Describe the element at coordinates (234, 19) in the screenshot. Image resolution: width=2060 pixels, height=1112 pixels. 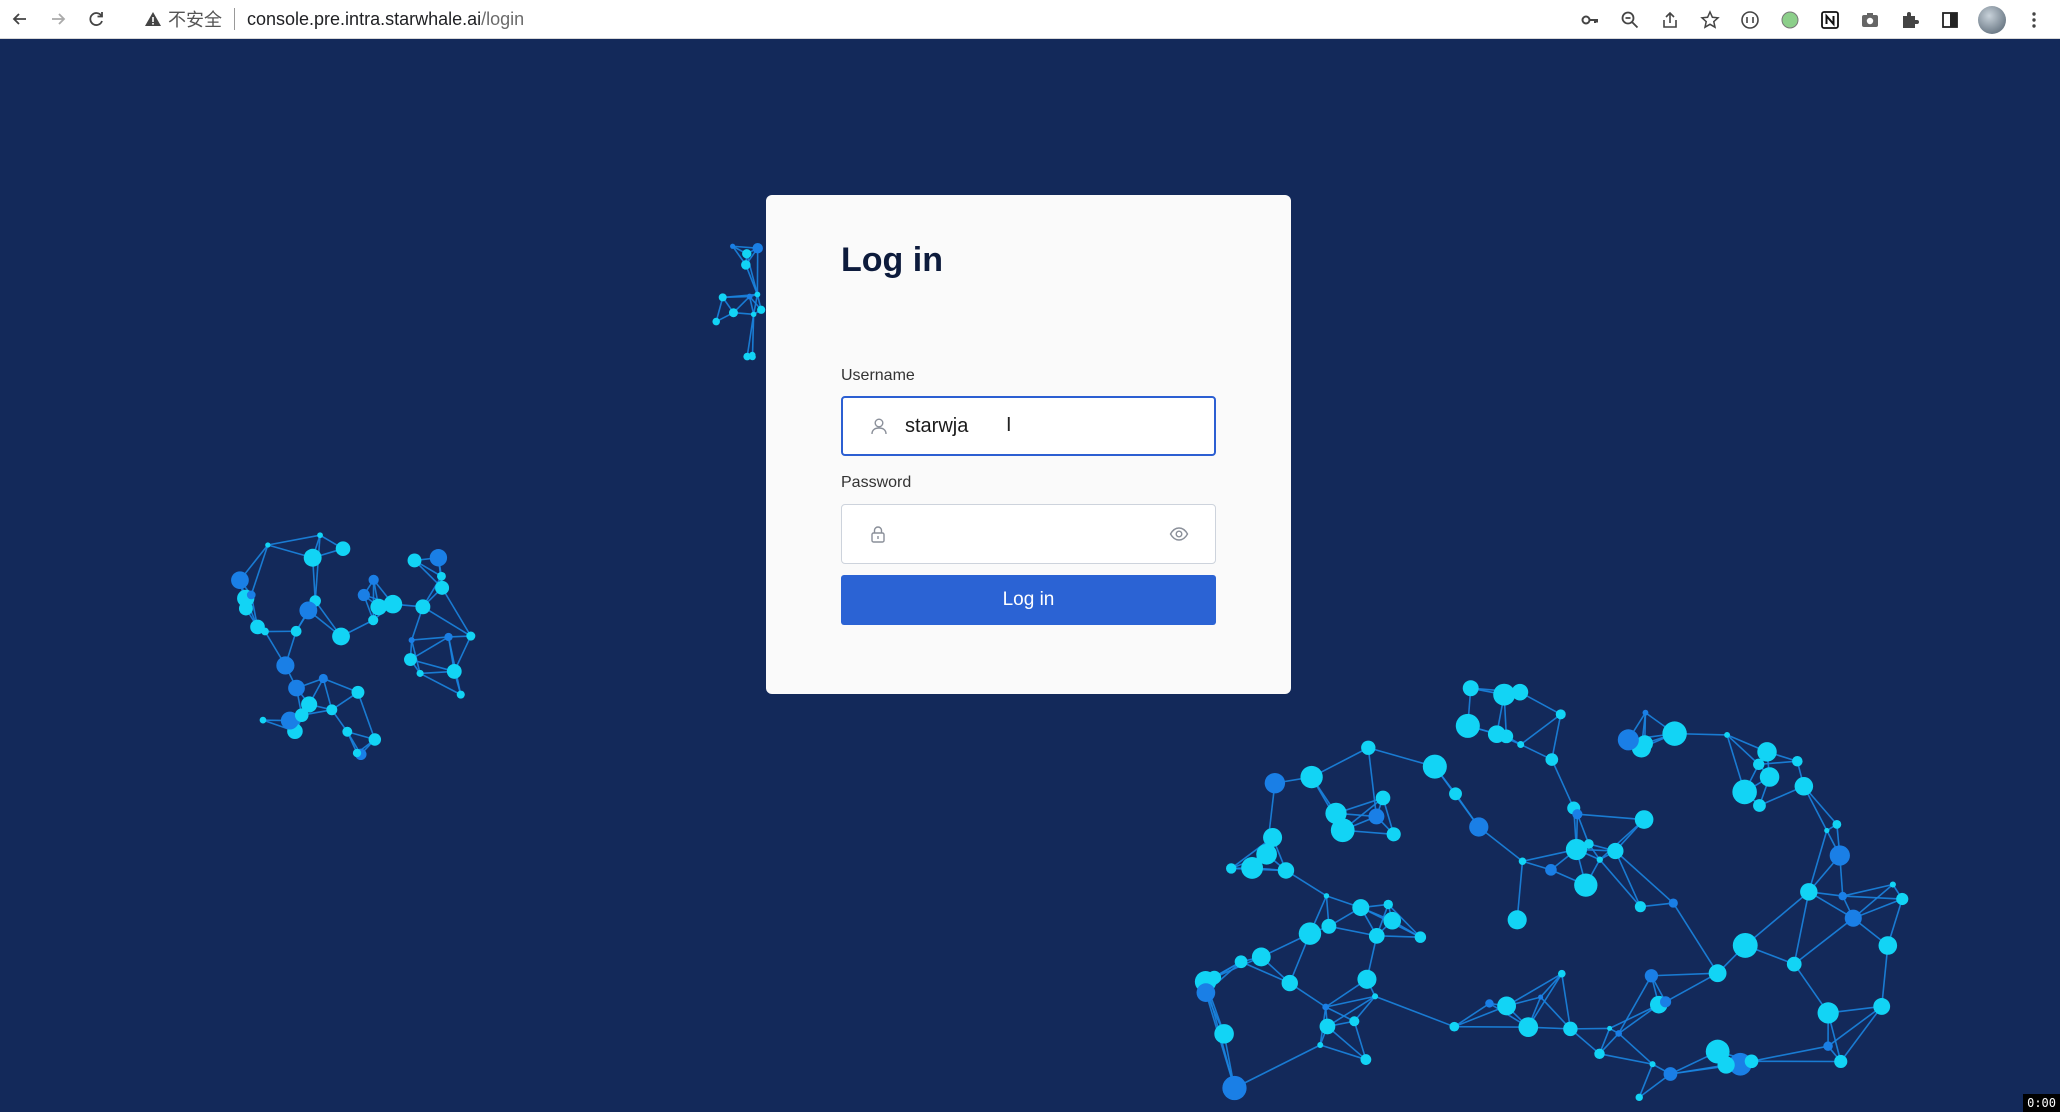
I see `address-divider` at that location.